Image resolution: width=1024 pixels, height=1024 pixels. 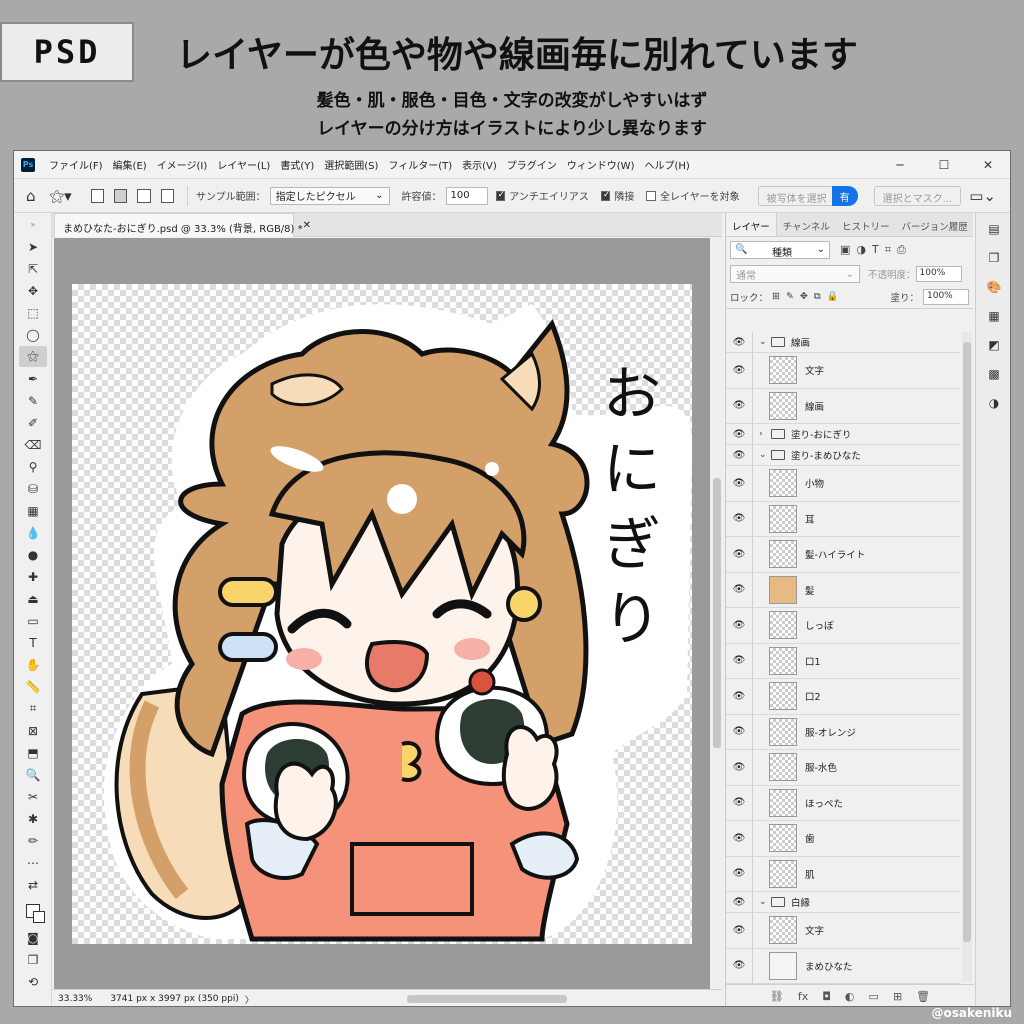 What do you see at coordinates (874, 996) in the screenshot?
I see `folder-icon: ▭` at bounding box center [874, 996].